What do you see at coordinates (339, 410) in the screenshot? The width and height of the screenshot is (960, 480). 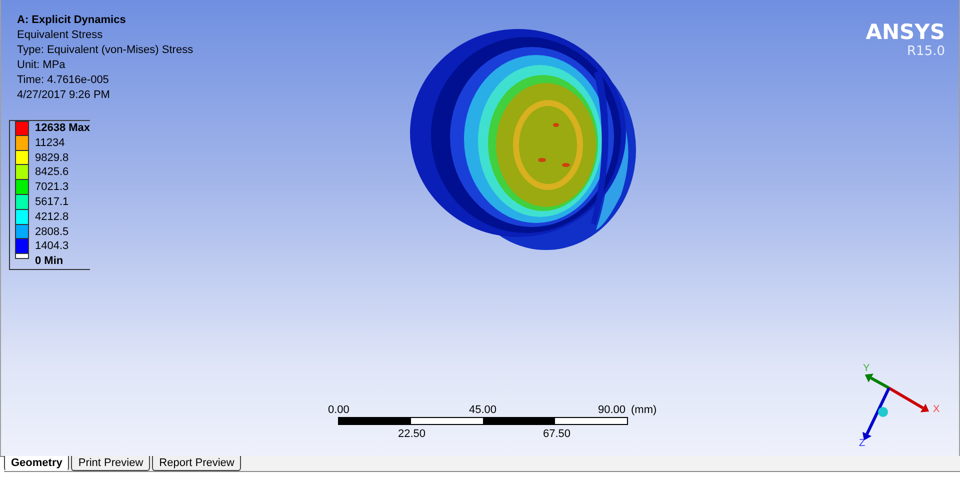 I see `scale-label: 0.00` at bounding box center [339, 410].